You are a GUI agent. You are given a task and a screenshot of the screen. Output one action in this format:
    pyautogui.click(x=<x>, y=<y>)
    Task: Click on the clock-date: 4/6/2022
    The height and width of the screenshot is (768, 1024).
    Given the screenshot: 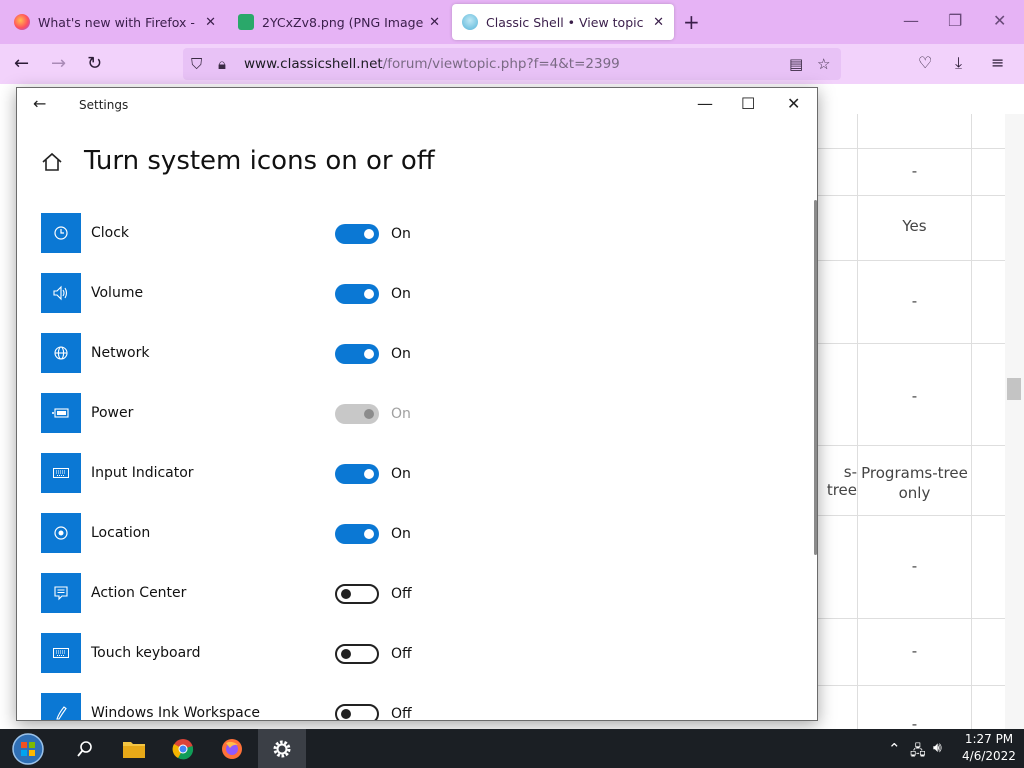 What is the action you would take?
    pyautogui.click(x=989, y=756)
    